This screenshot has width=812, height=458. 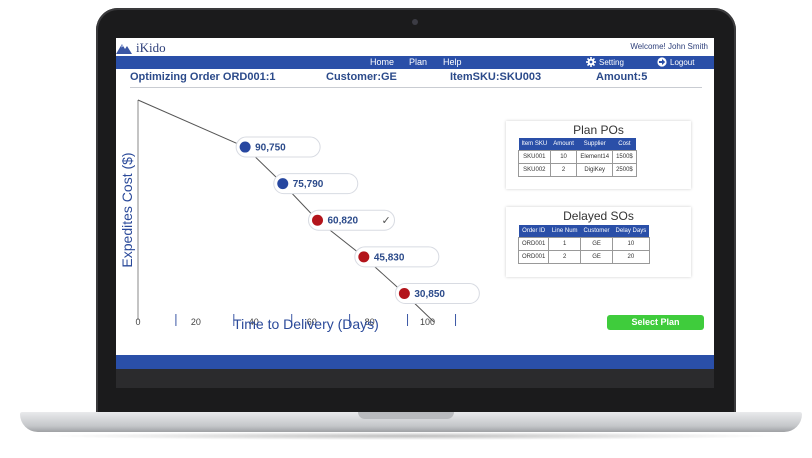 I want to click on table-row: ORD001 1 GE 10, so click(x=583, y=244).